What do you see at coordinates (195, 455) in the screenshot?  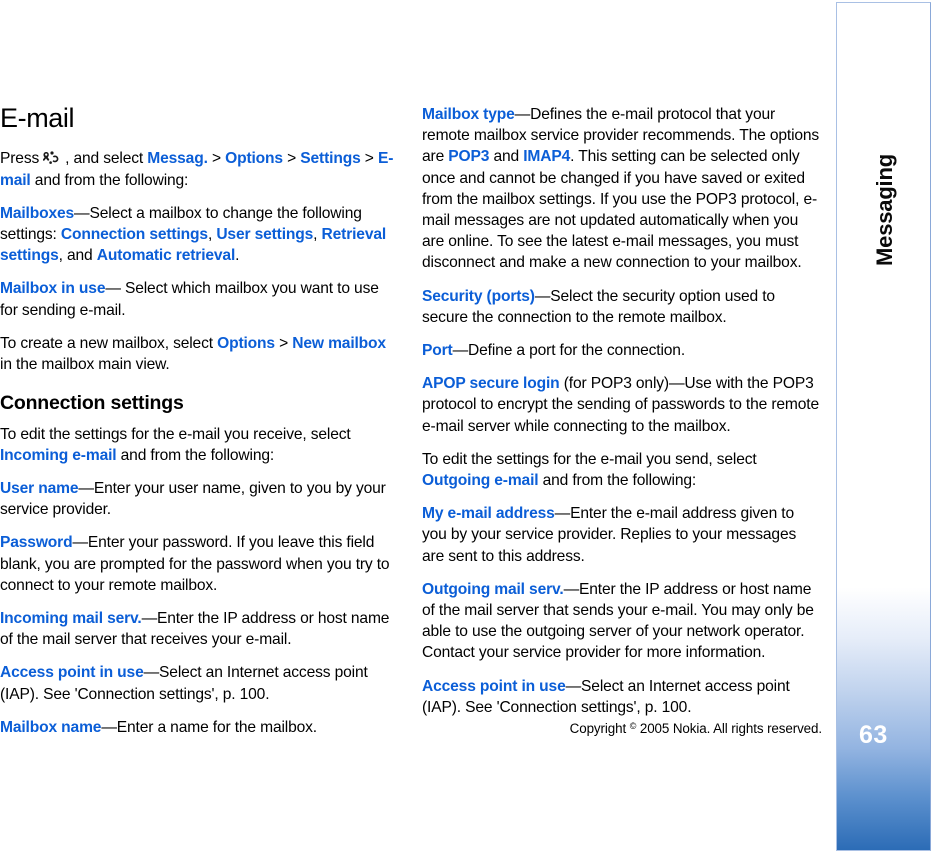 I see `incoming-intro-post: and from the following:` at bounding box center [195, 455].